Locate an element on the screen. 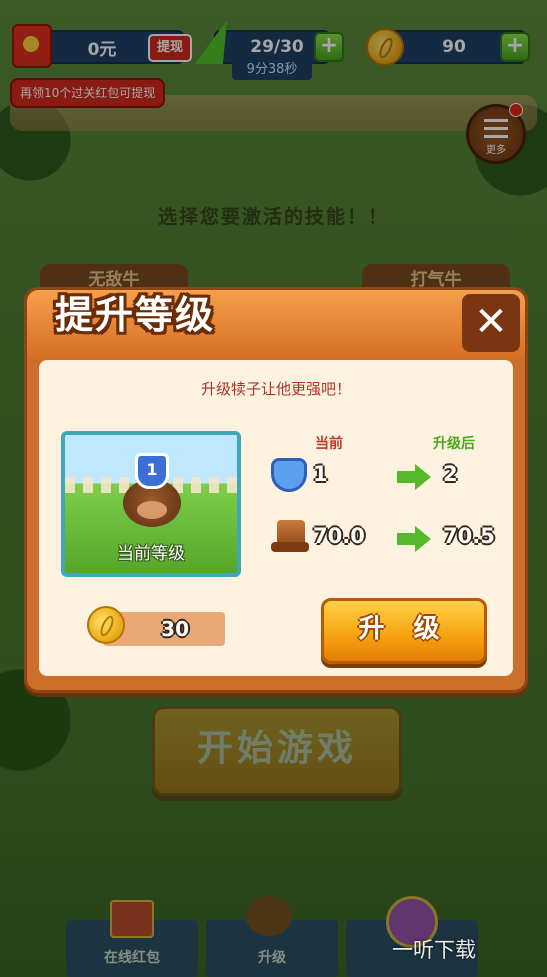  speed-current: 70.0 is located at coordinates (339, 536).